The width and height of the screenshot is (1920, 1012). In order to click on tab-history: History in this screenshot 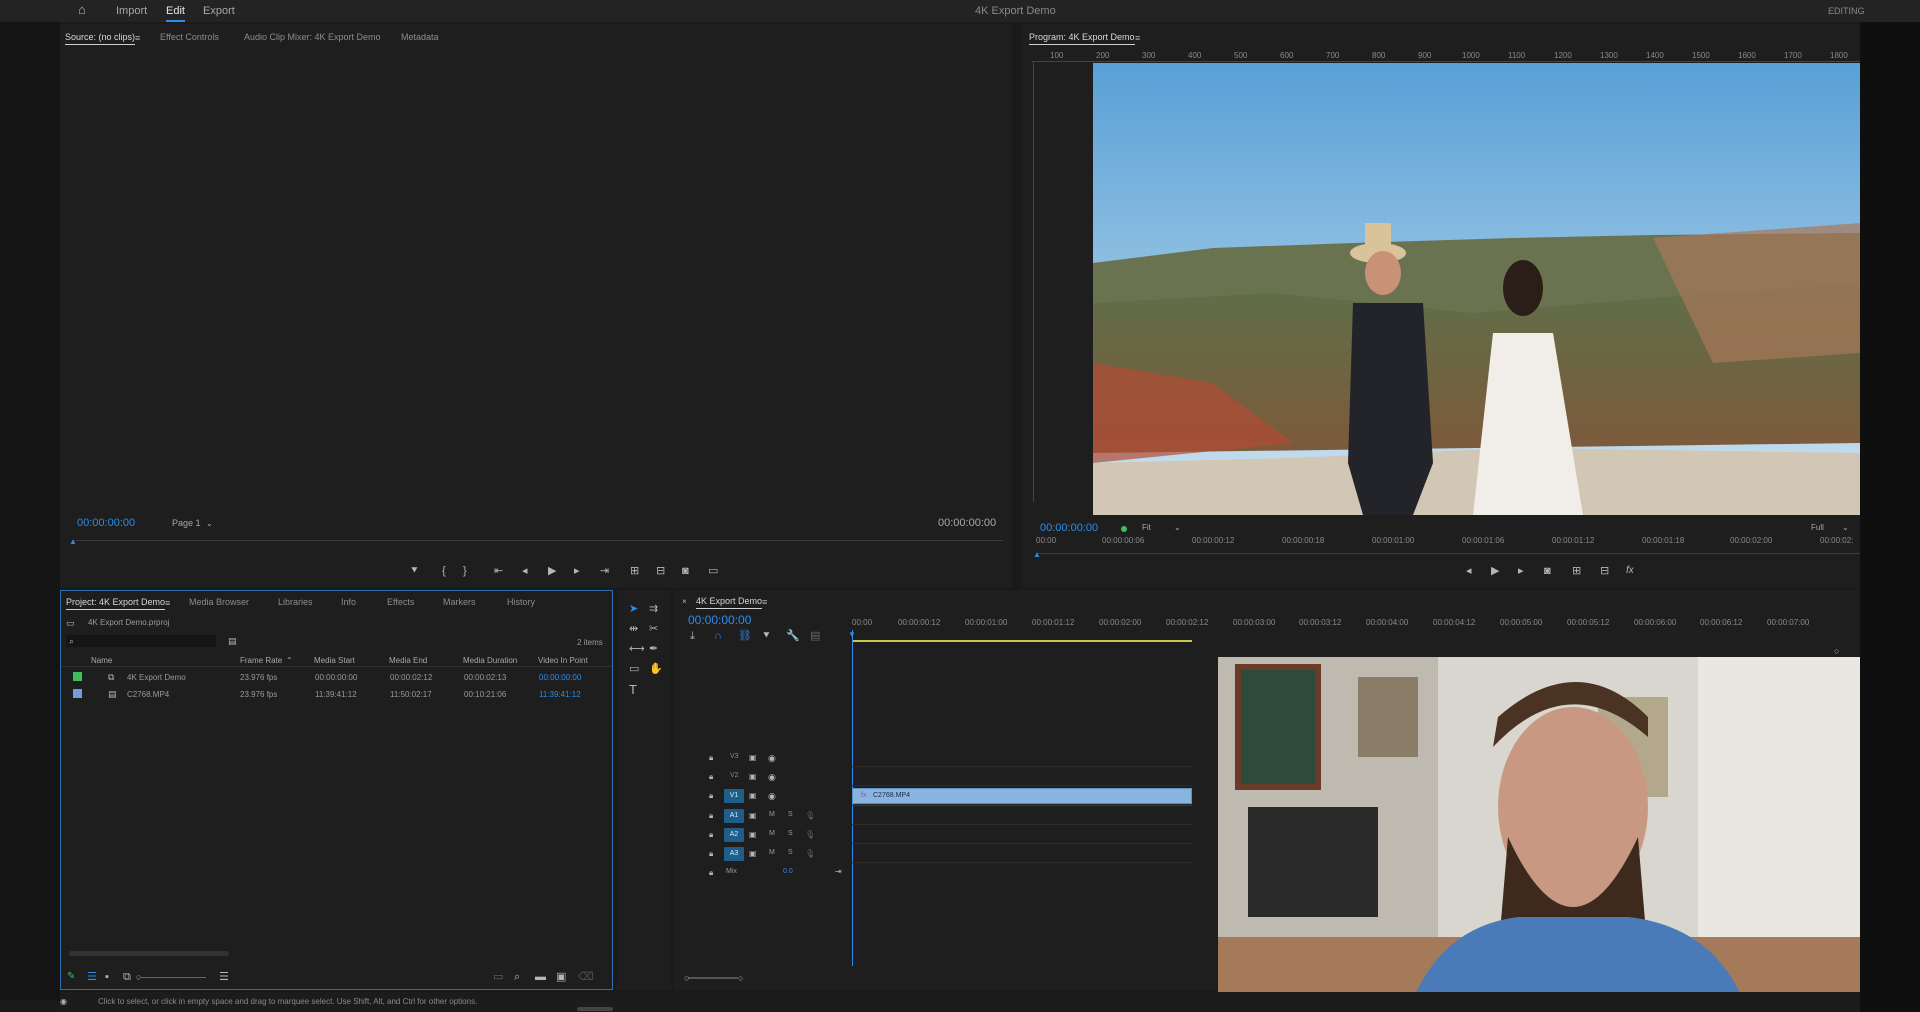, I will do `click(521, 602)`.